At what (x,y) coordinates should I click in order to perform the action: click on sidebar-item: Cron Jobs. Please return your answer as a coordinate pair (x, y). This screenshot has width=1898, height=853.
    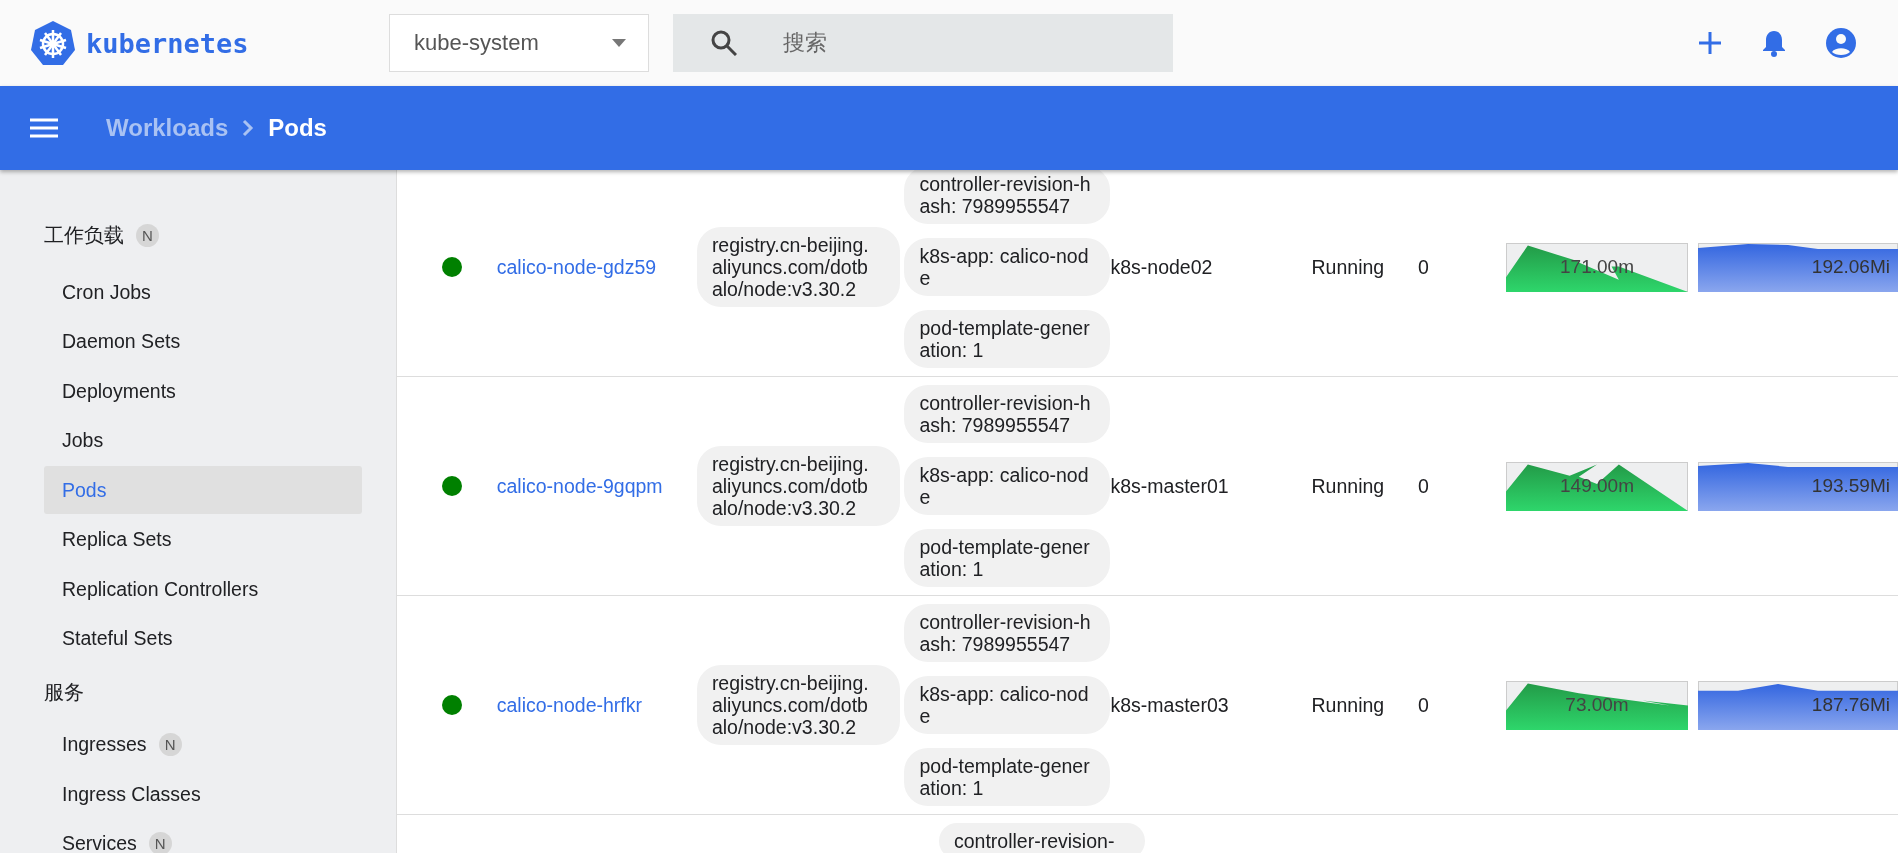
    Looking at the image, I should click on (203, 292).